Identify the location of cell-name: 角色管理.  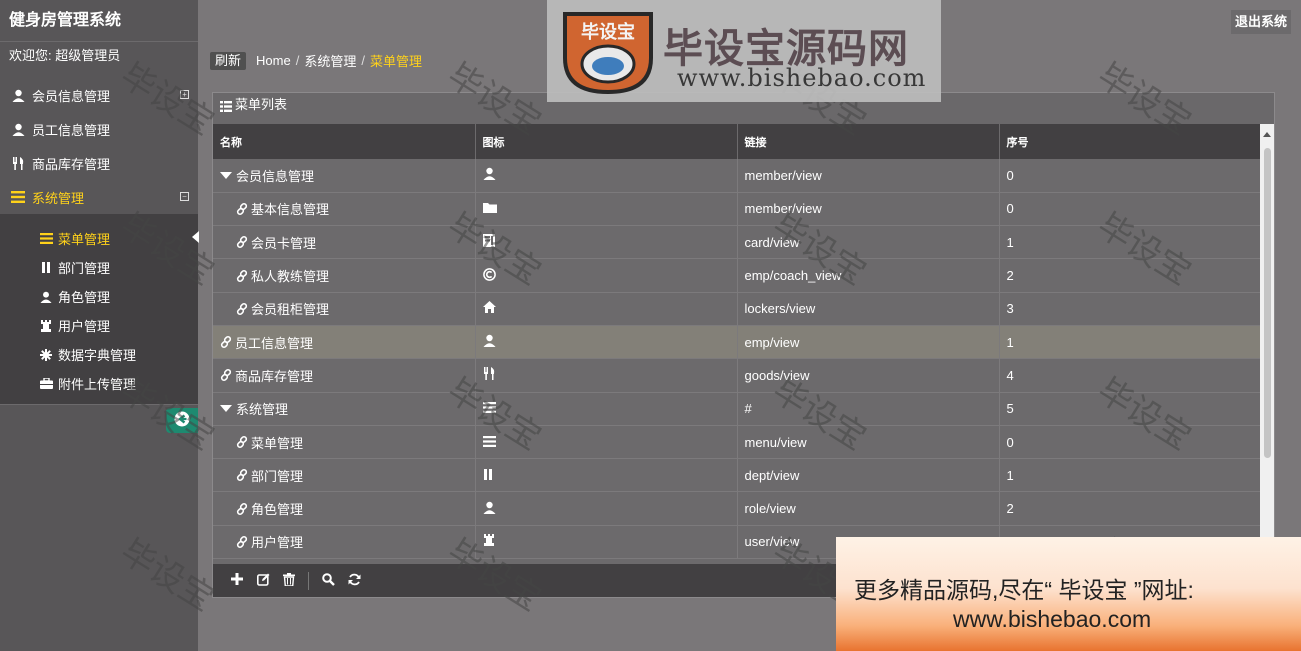
(344, 508).